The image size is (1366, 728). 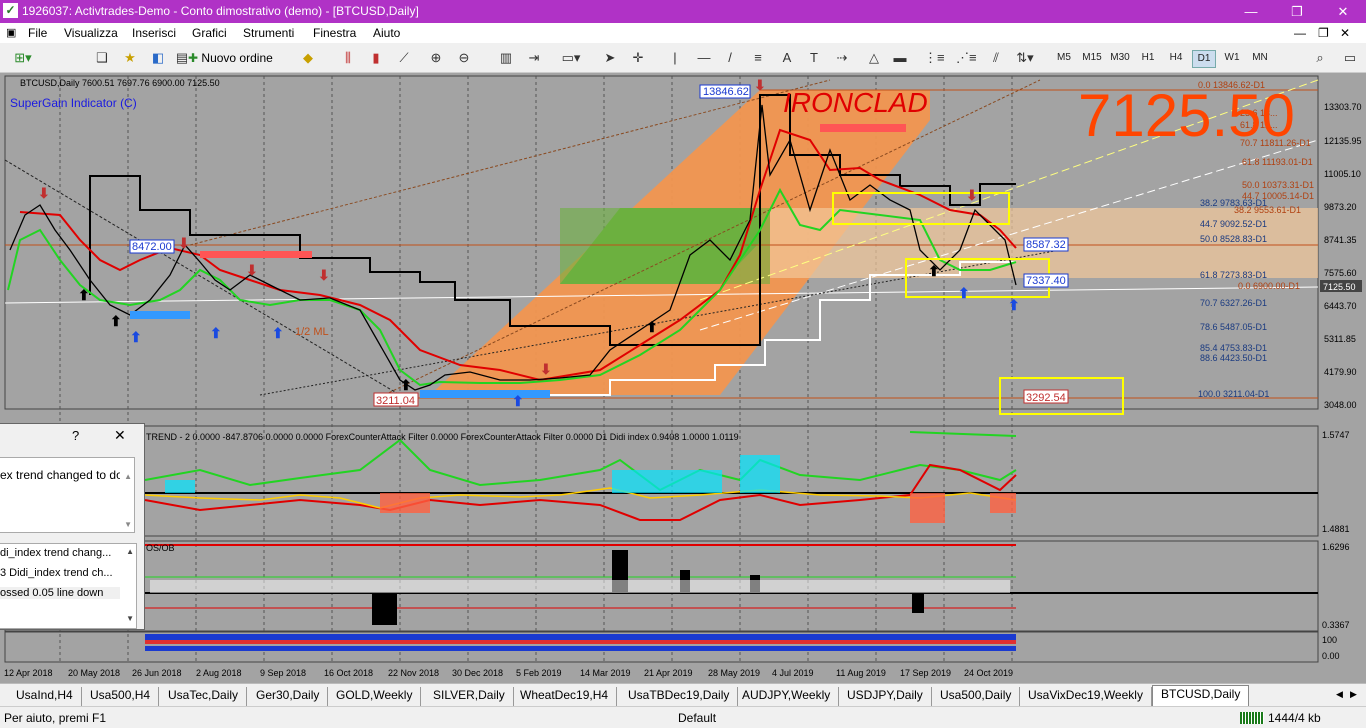 What do you see at coordinates (665, 246) in the screenshot?
I see `green-zone` at bounding box center [665, 246].